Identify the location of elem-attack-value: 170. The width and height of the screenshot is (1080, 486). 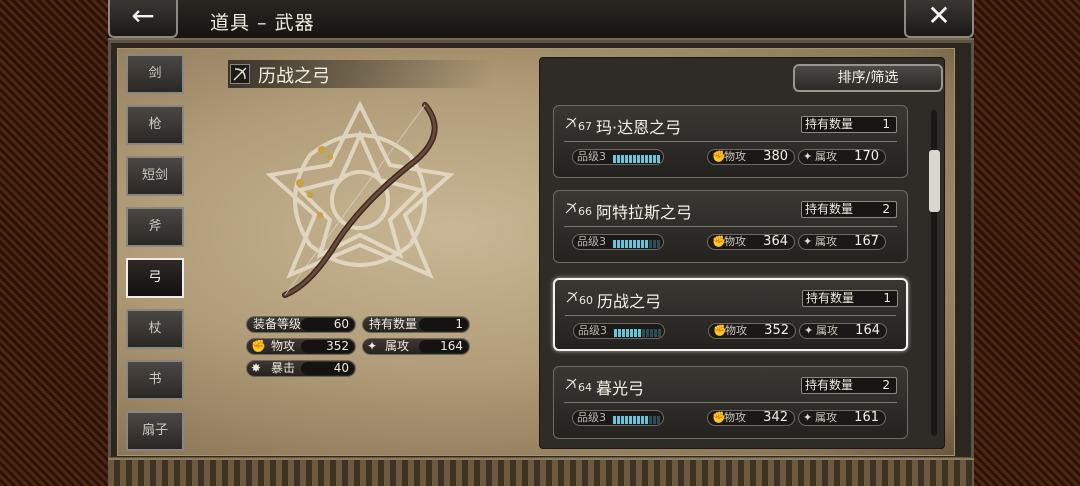
(866, 156).